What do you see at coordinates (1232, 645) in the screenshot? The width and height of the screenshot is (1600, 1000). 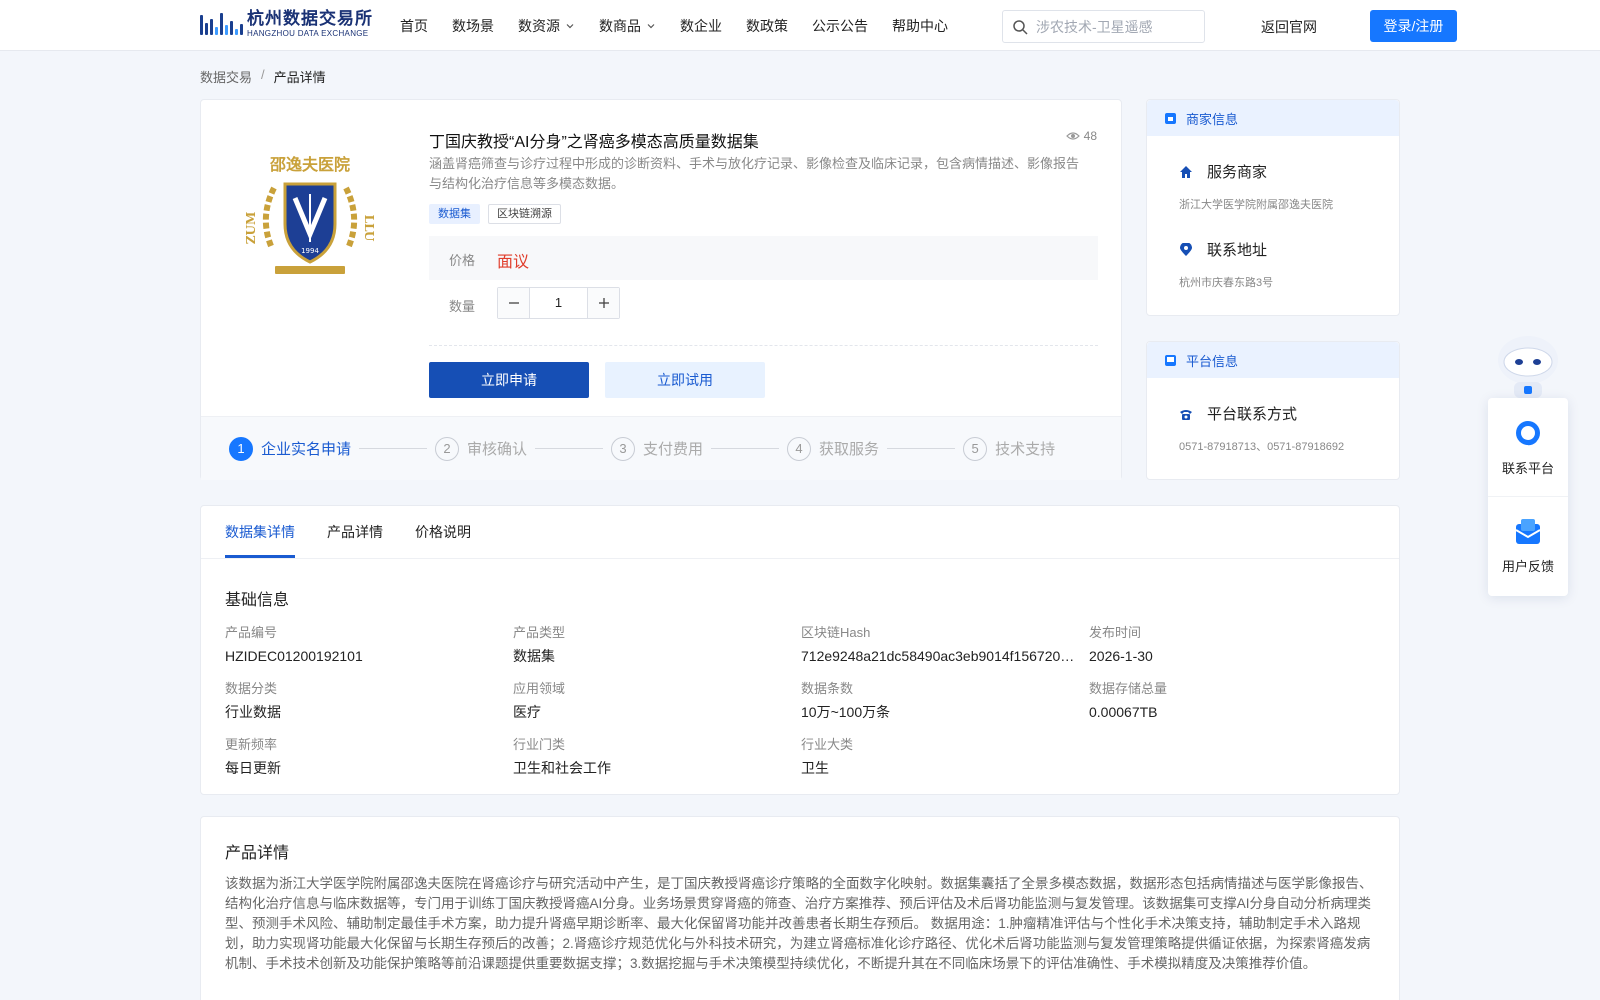 I see `info-field: 发布时间 2026-1-30` at bounding box center [1232, 645].